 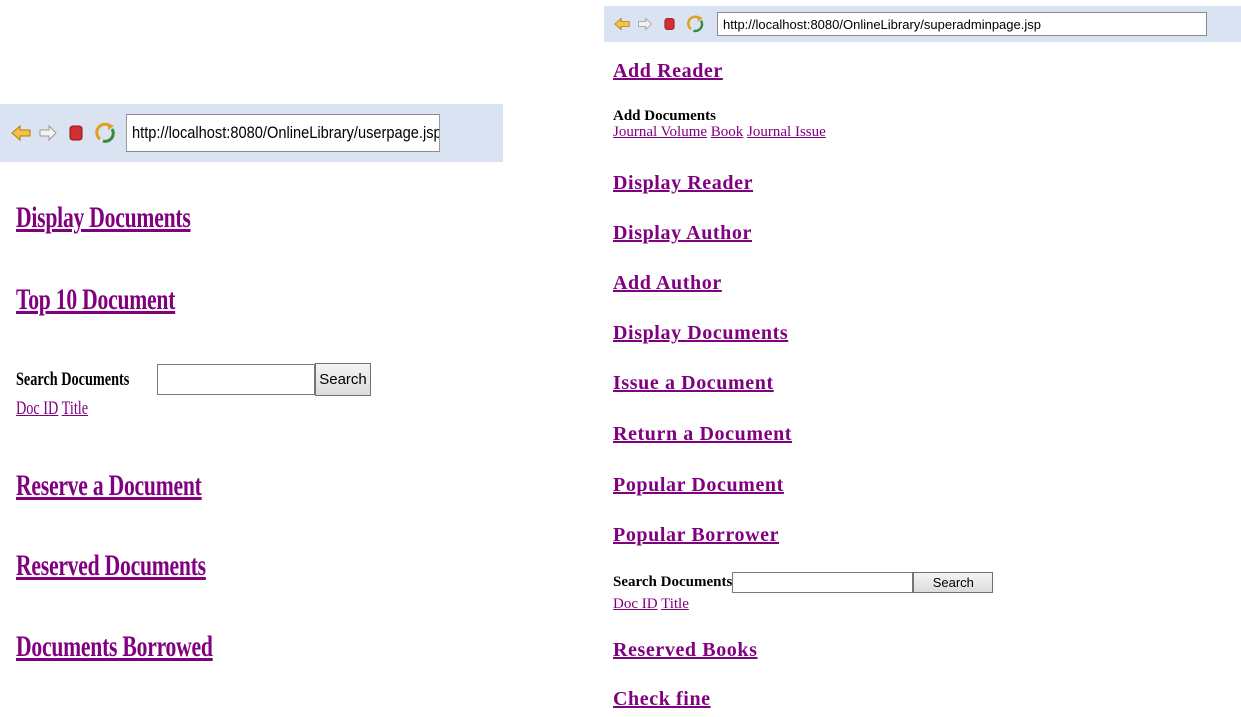 I want to click on top-10-document-link: Top 10 Document, so click(x=95, y=300).